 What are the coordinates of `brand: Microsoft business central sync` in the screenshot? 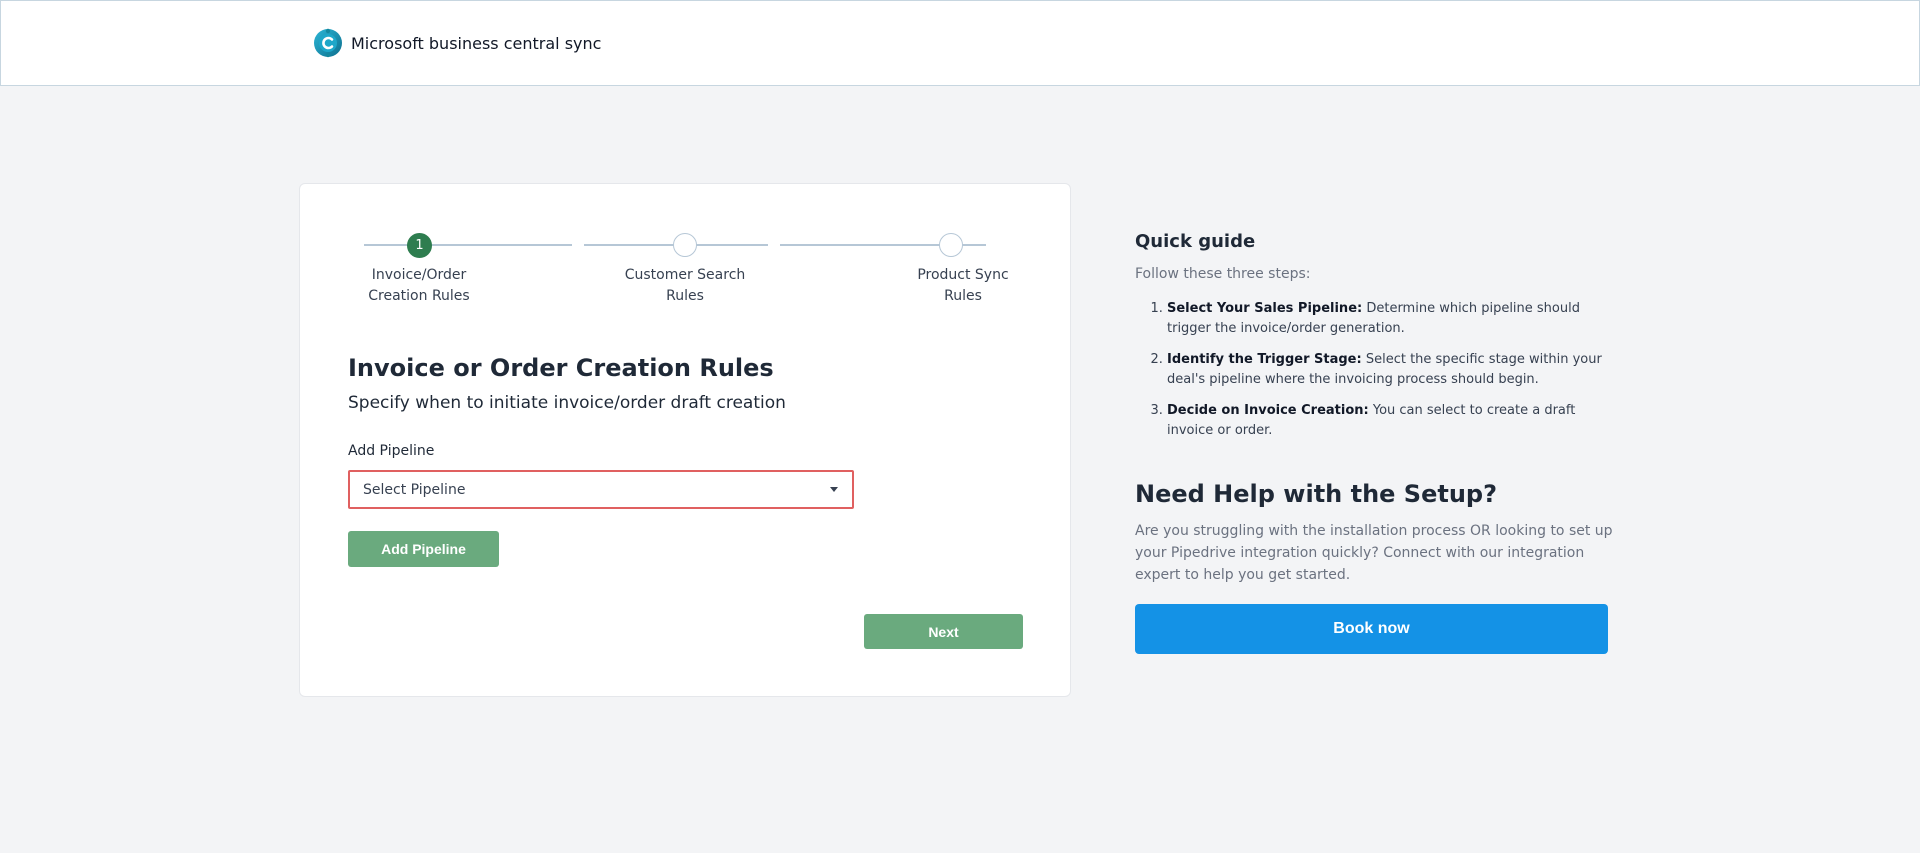 It's located at (457, 43).